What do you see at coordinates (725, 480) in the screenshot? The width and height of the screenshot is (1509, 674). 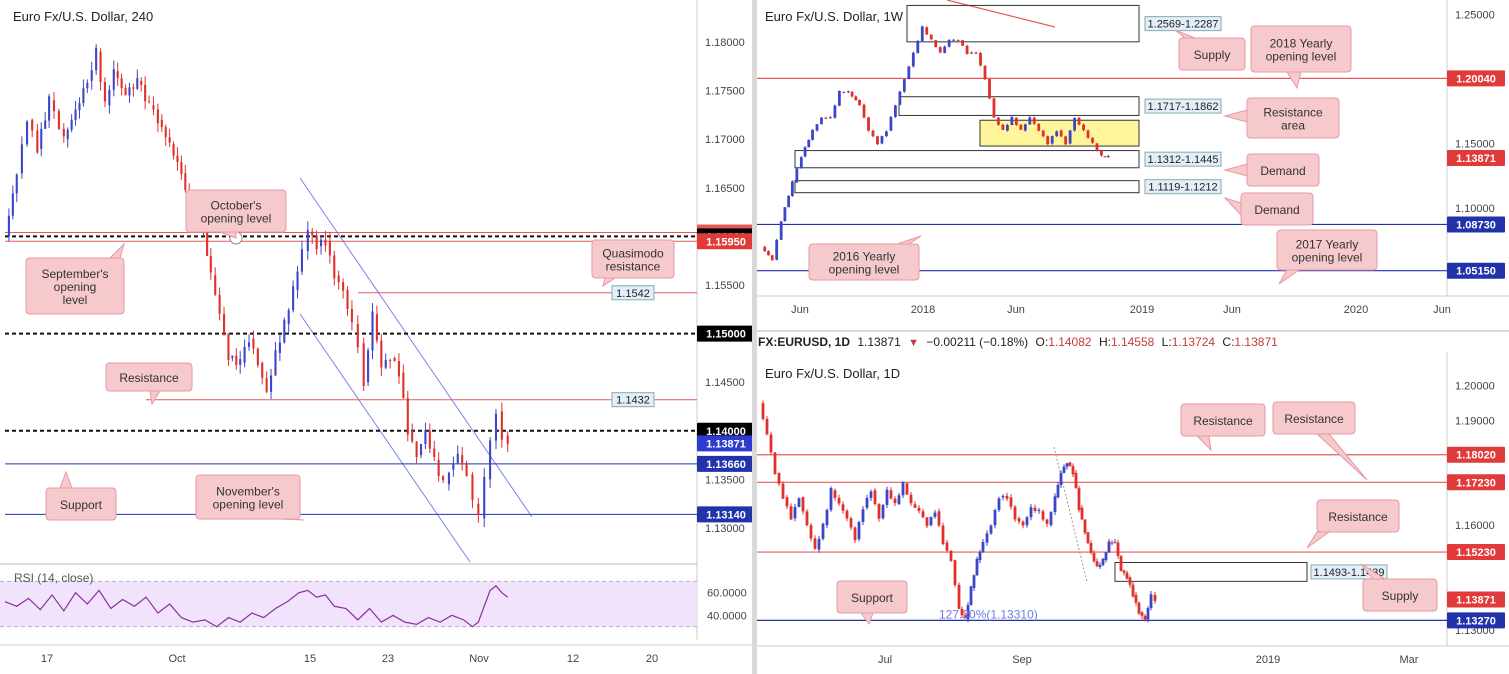 I see `y-tick-label: 1.13500` at bounding box center [725, 480].